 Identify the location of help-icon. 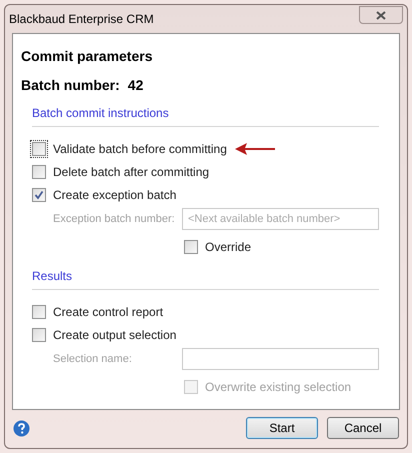
(21, 428).